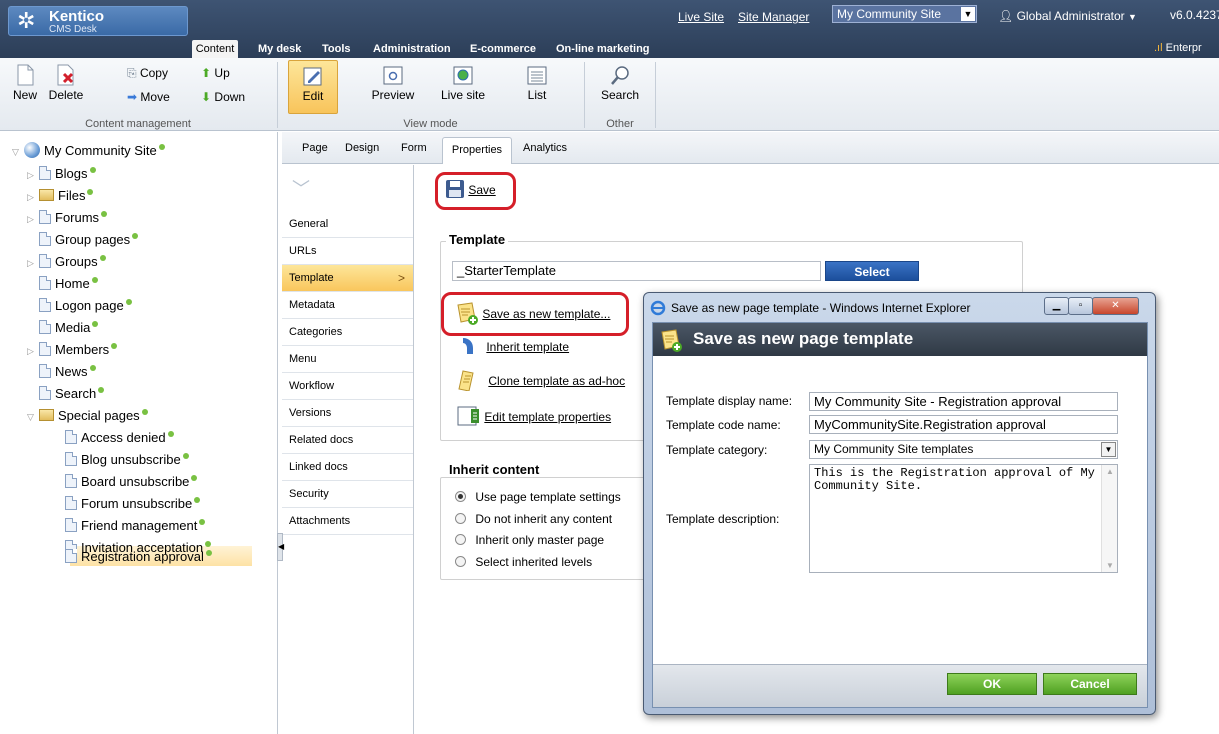  Describe the element at coordinates (872, 271) in the screenshot. I see `select-template-button: Select` at that location.